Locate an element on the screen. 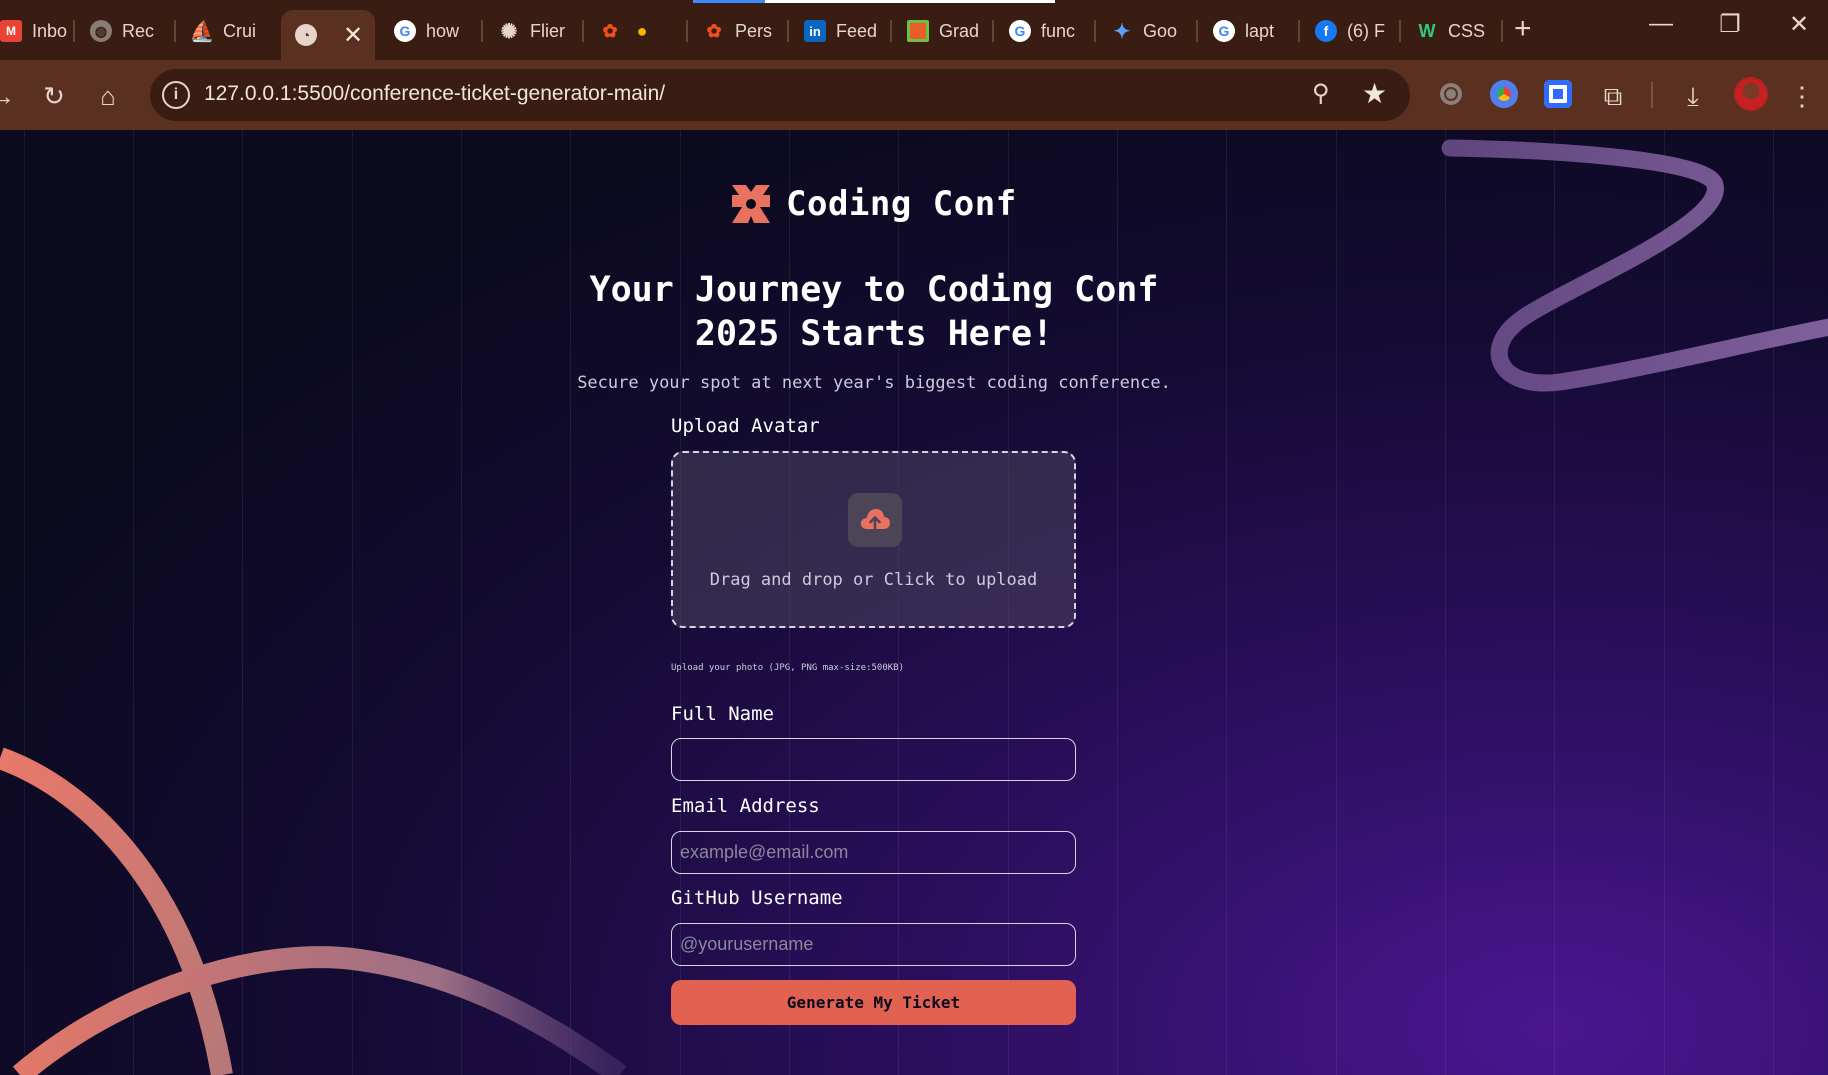 Image resolution: width=1828 pixels, height=1075 pixels. tab-grad: Grad is located at coordinates (941, 31).